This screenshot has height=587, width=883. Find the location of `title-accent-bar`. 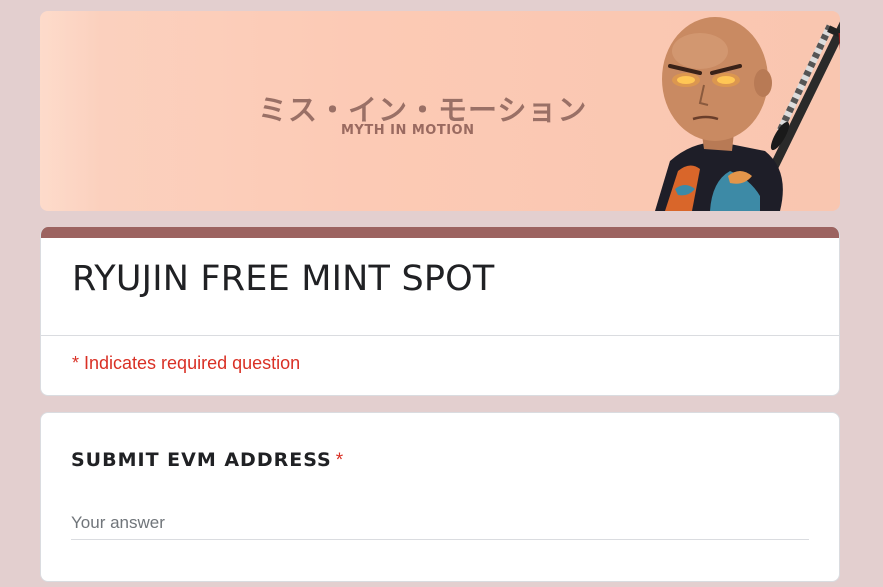

title-accent-bar is located at coordinates (440, 232).